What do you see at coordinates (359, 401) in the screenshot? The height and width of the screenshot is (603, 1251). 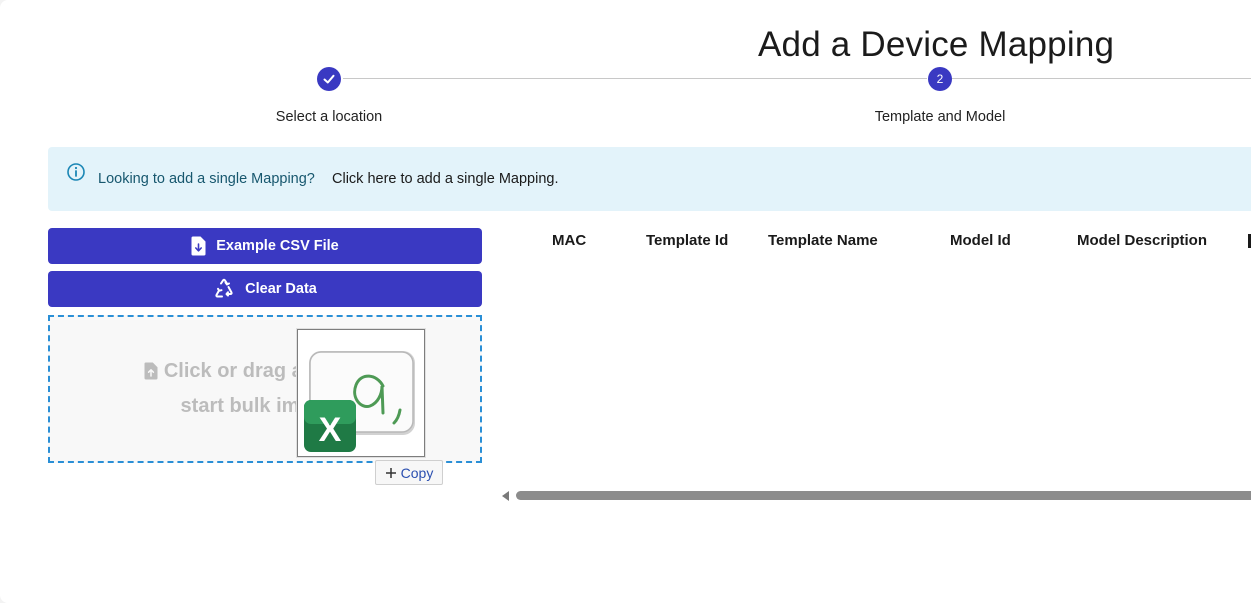 I see `excel-file-icon: X` at bounding box center [359, 401].